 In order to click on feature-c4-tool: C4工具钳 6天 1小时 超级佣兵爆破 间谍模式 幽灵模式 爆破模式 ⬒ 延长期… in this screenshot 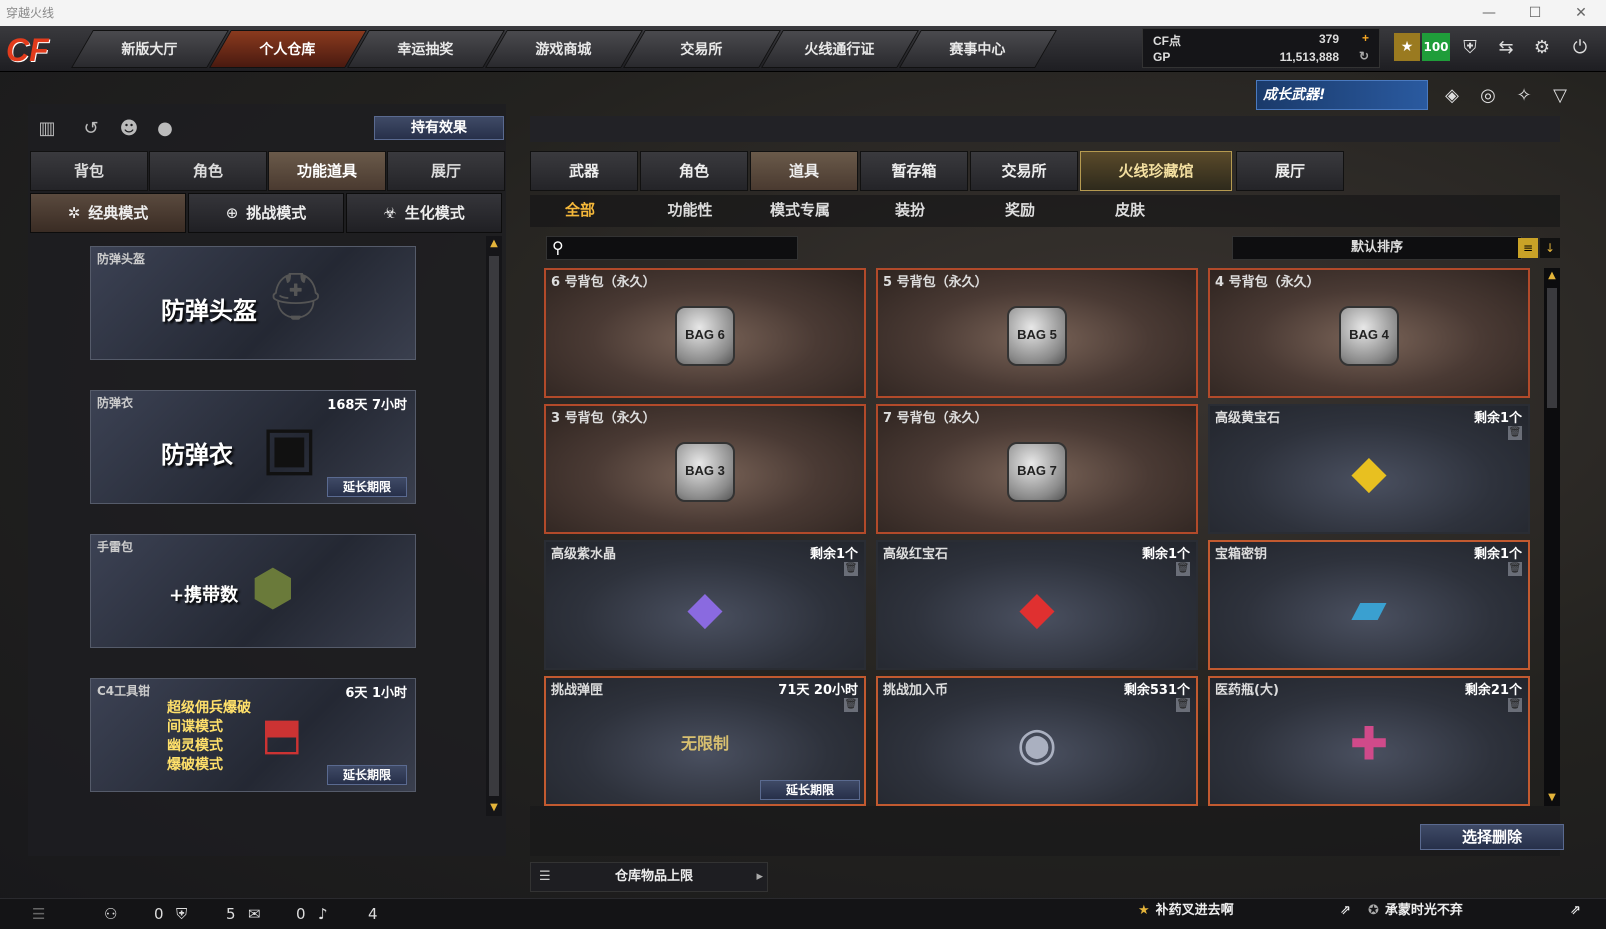, I will do `click(253, 735)`.